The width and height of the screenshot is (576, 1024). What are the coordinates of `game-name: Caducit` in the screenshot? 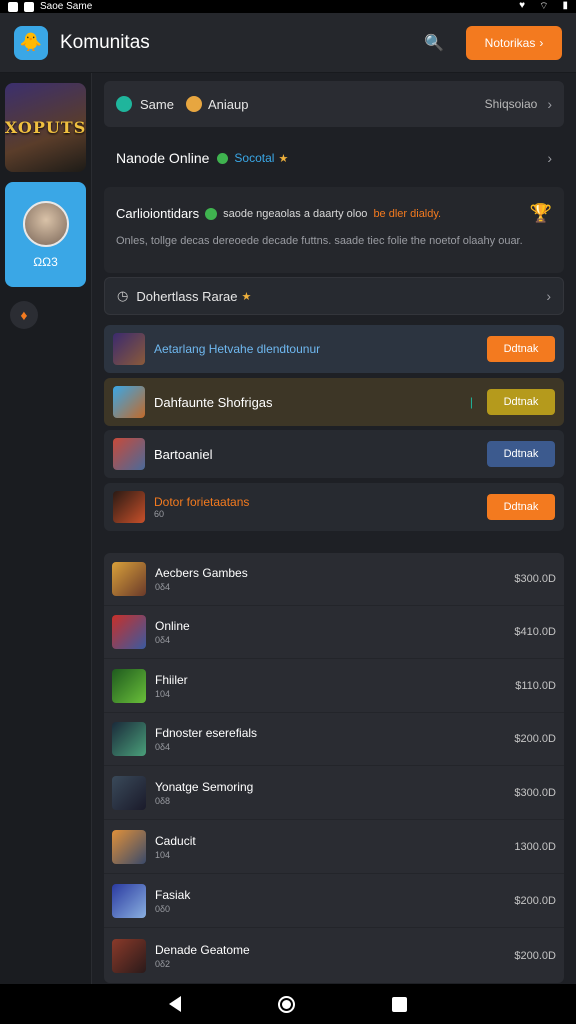 It's located at (175, 841).